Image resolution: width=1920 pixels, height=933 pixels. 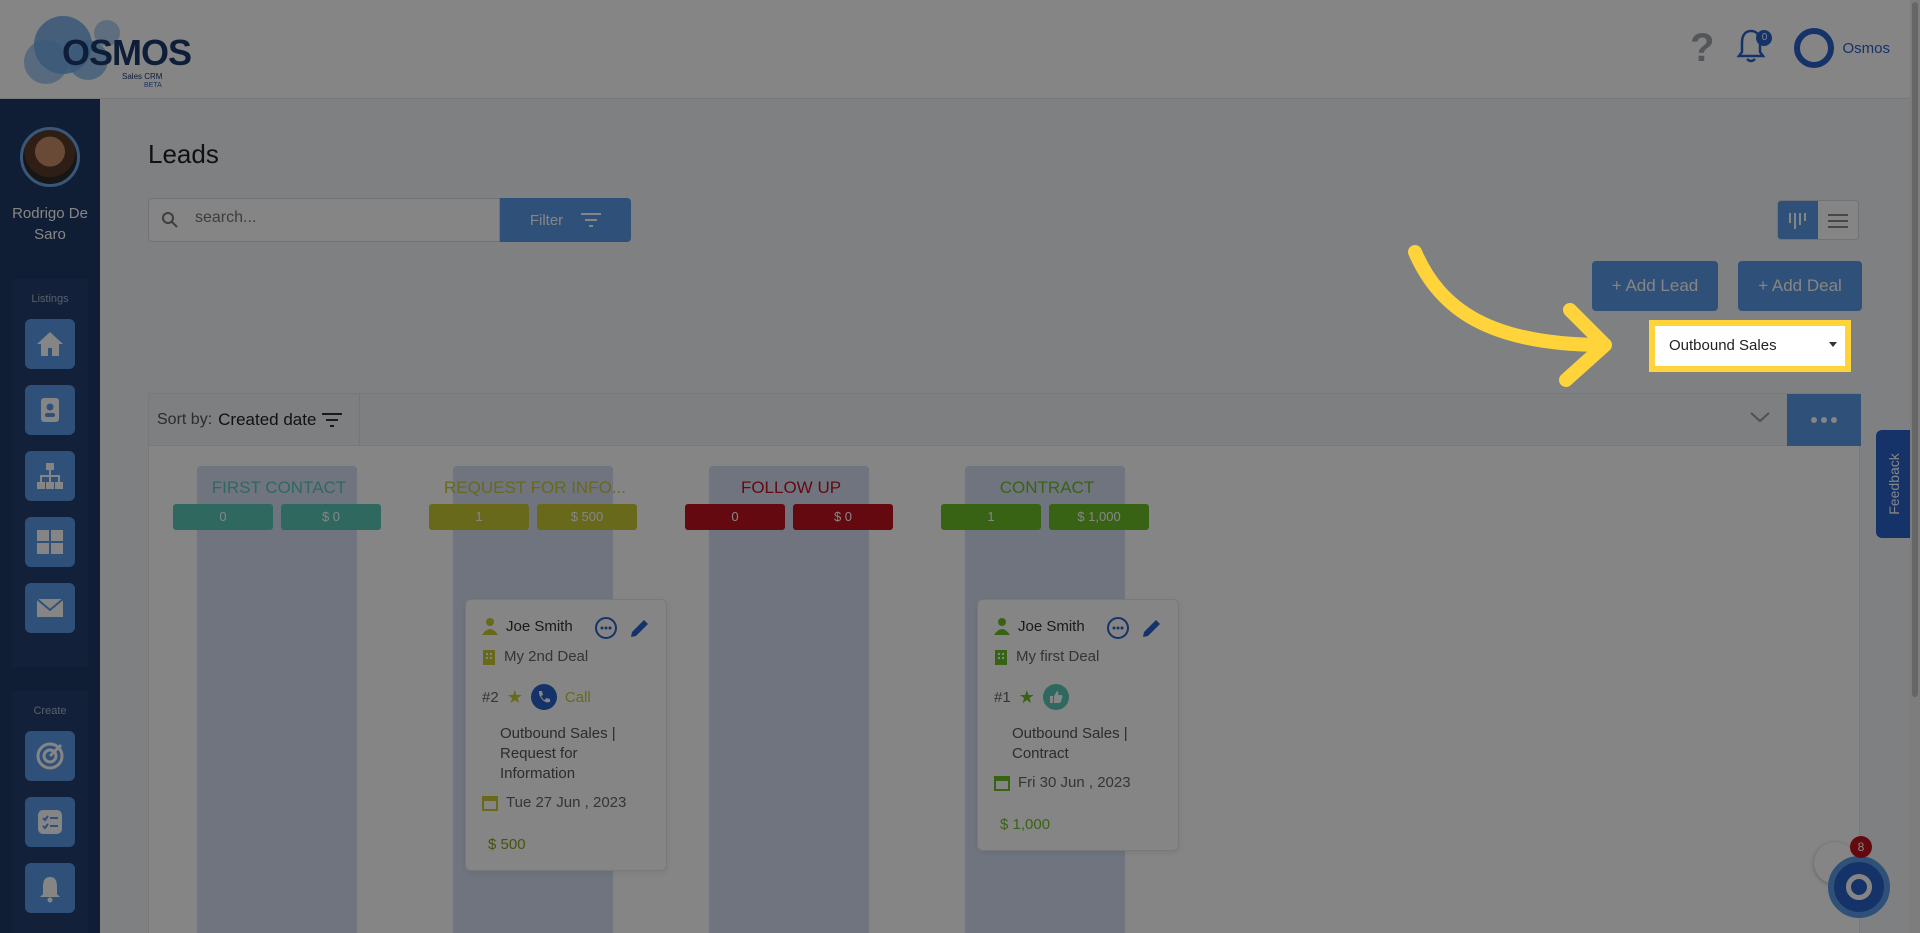 What do you see at coordinates (554, 802) in the screenshot?
I see `card-date: Tue 27 Jun , 2023` at bounding box center [554, 802].